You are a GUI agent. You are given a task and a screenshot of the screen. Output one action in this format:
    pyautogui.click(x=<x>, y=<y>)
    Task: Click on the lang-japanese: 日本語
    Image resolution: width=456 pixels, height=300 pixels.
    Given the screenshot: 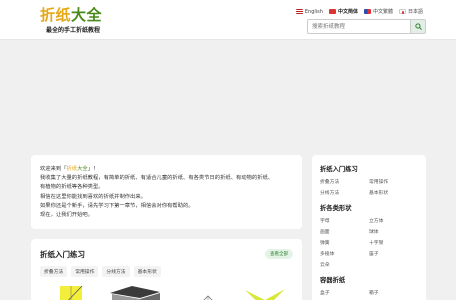 What is the action you would take?
    pyautogui.click(x=410, y=11)
    